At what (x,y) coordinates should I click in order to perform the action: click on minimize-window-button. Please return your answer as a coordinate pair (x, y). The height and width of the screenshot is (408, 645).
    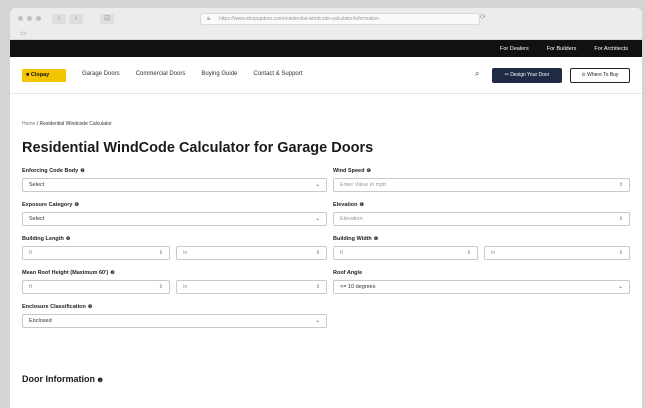
    Looking at the image, I should click on (29, 18).